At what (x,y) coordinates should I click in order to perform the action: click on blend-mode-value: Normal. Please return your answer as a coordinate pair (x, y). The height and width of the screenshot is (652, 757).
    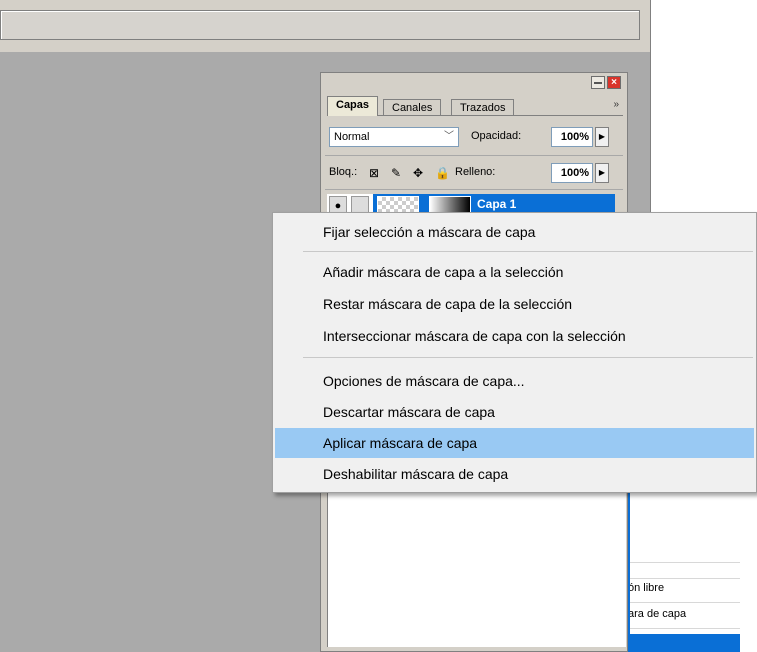
    Looking at the image, I should click on (352, 137).